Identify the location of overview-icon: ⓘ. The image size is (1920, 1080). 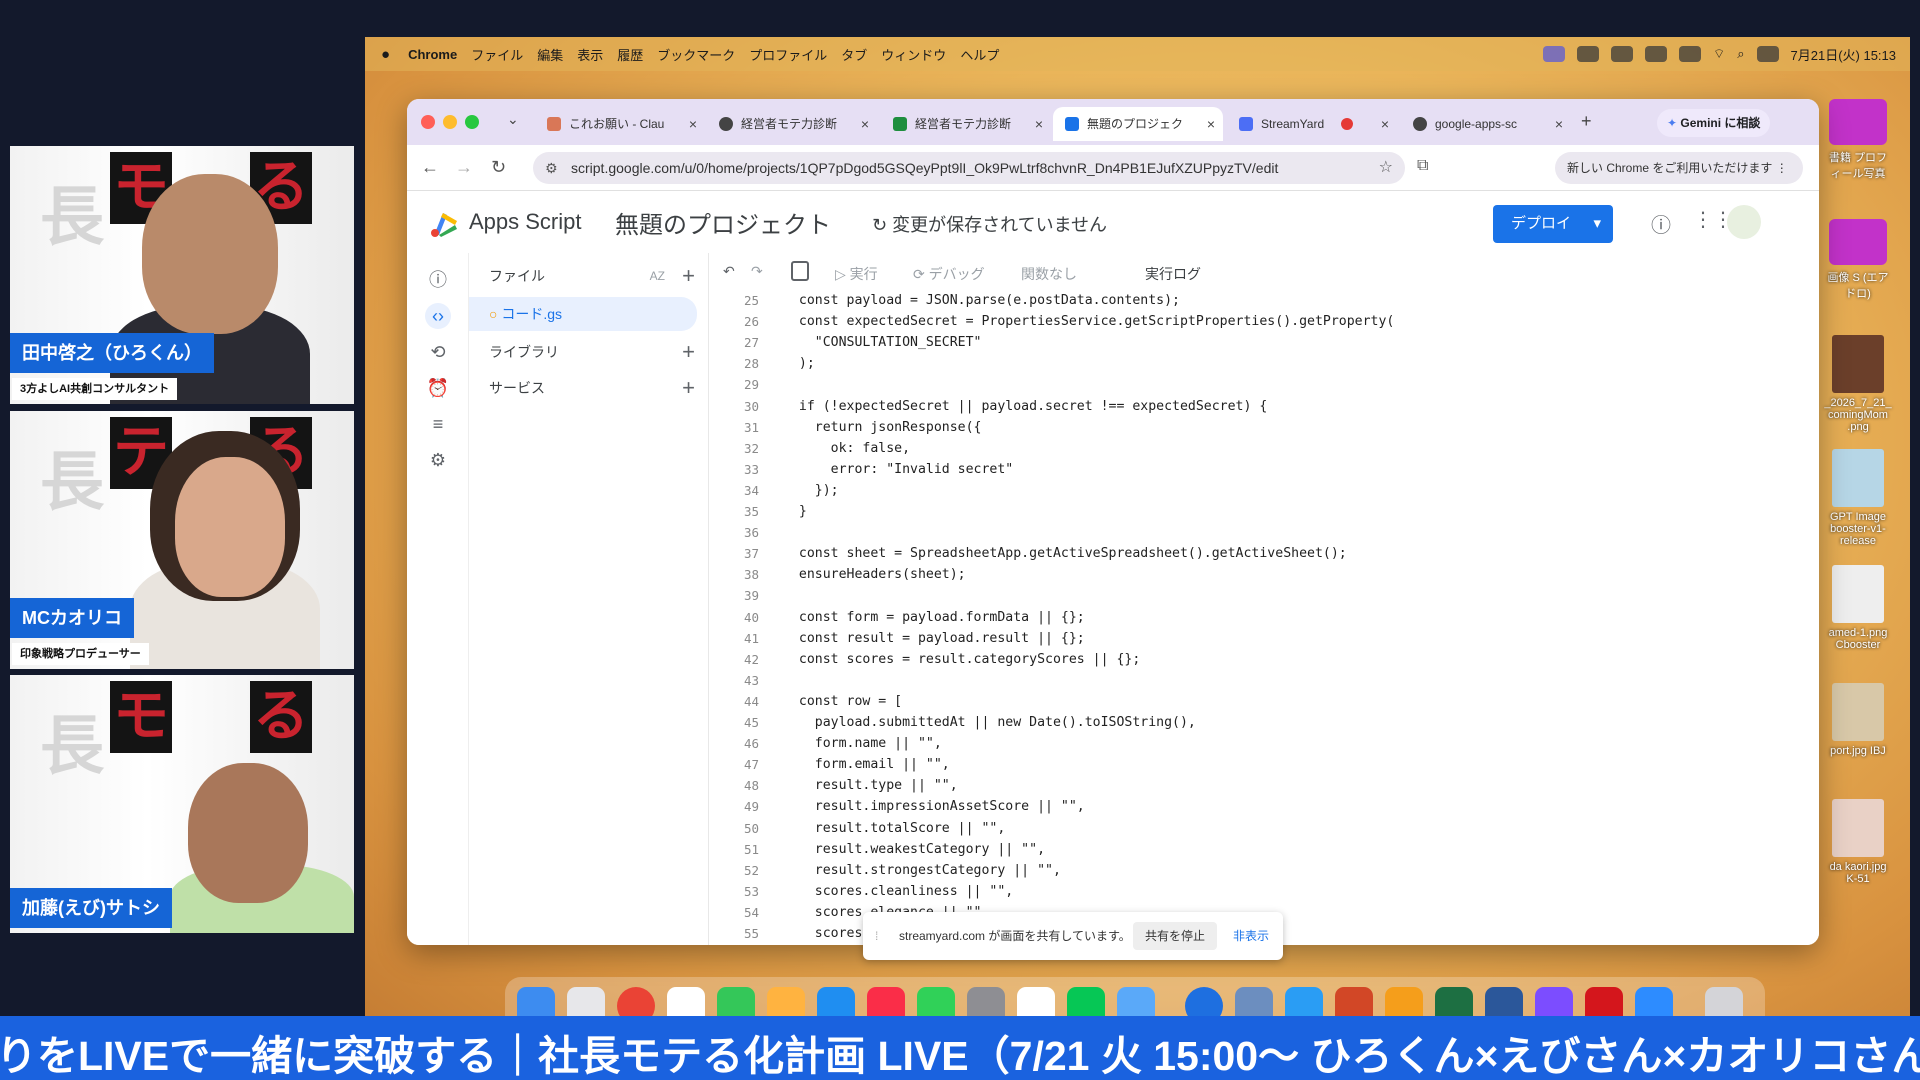
(438, 280).